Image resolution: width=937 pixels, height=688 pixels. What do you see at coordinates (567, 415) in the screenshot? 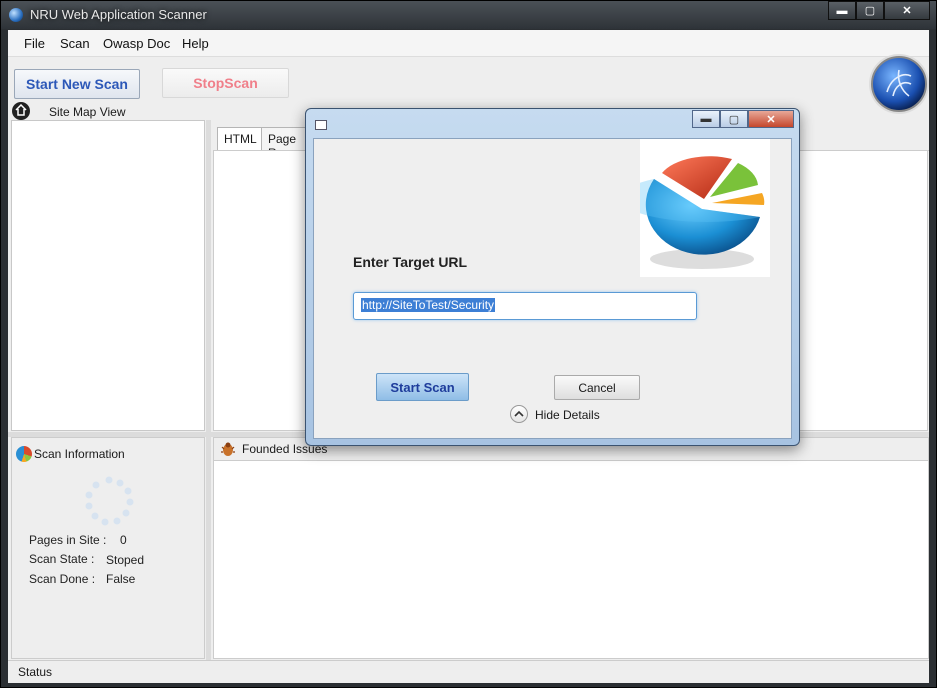
I see `hide-details-label: Hide Details` at bounding box center [567, 415].